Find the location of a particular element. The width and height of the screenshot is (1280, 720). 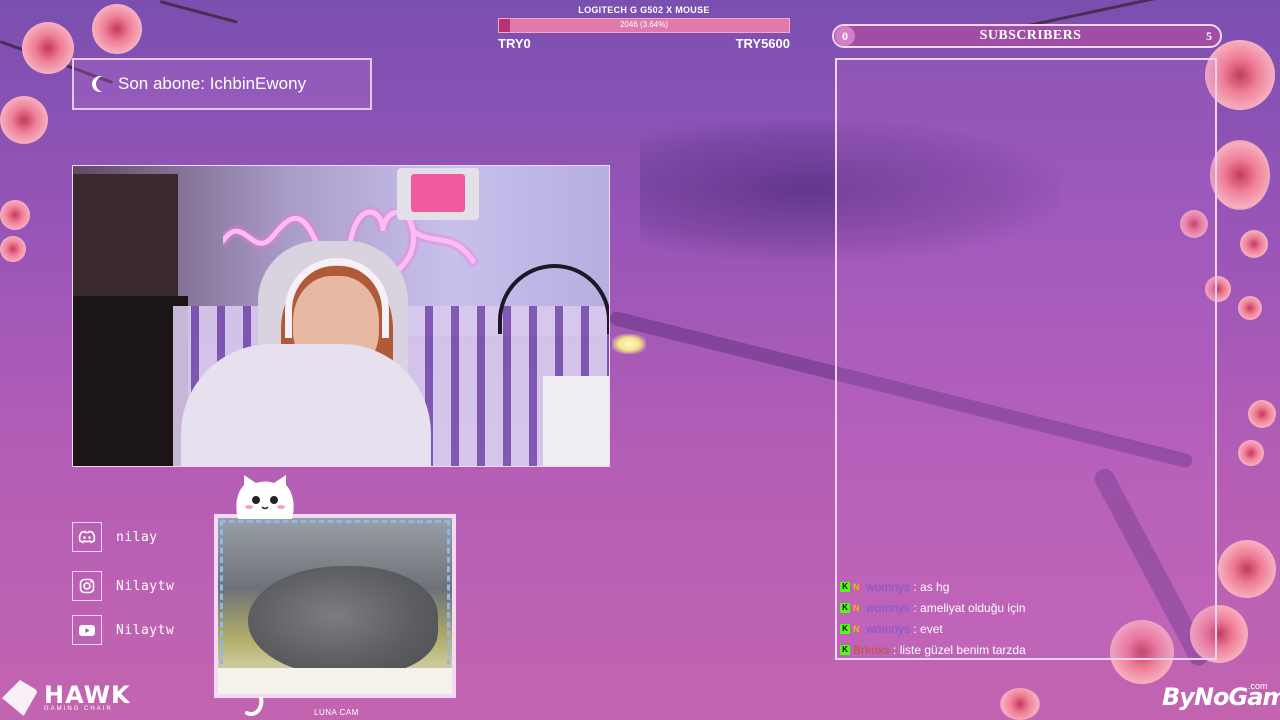

chat-message: K Brknxs : liste güzel benim tarzda is located at coordinates (1025, 649).